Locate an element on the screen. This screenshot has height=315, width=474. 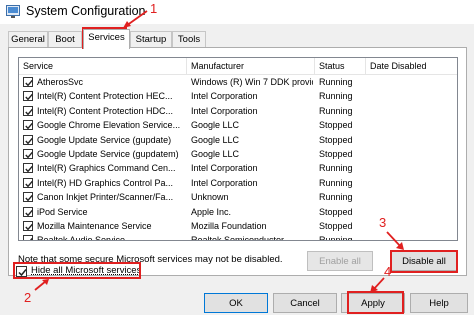
manufacturer-cell: Apple Inc. is located at coordinates (211, 211).